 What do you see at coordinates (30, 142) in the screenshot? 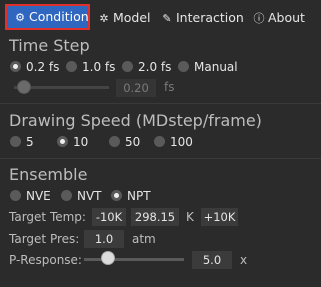
I see `radio-label: 5` at bounding box center [30, 142].